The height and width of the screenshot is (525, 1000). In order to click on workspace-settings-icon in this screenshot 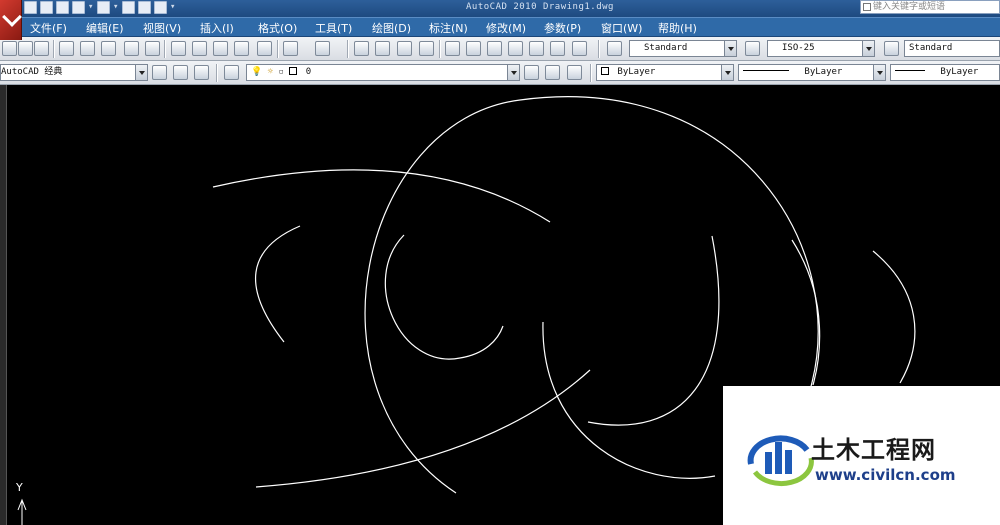, I will do `click(159, 72)`.